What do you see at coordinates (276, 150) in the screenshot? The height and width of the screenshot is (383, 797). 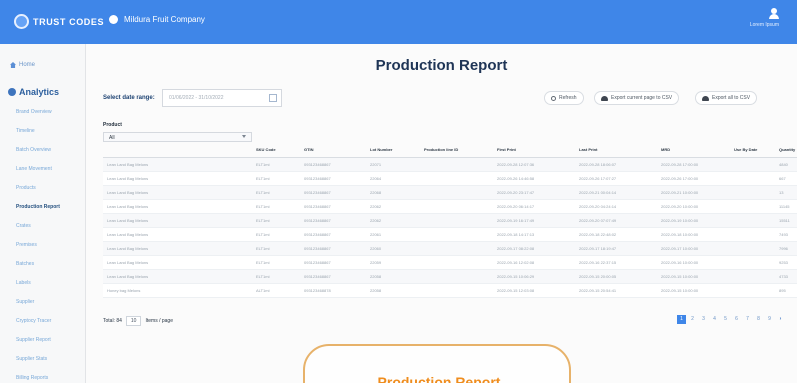 I see `table-column-header: SKU Code` at bounding box center [276, 150].